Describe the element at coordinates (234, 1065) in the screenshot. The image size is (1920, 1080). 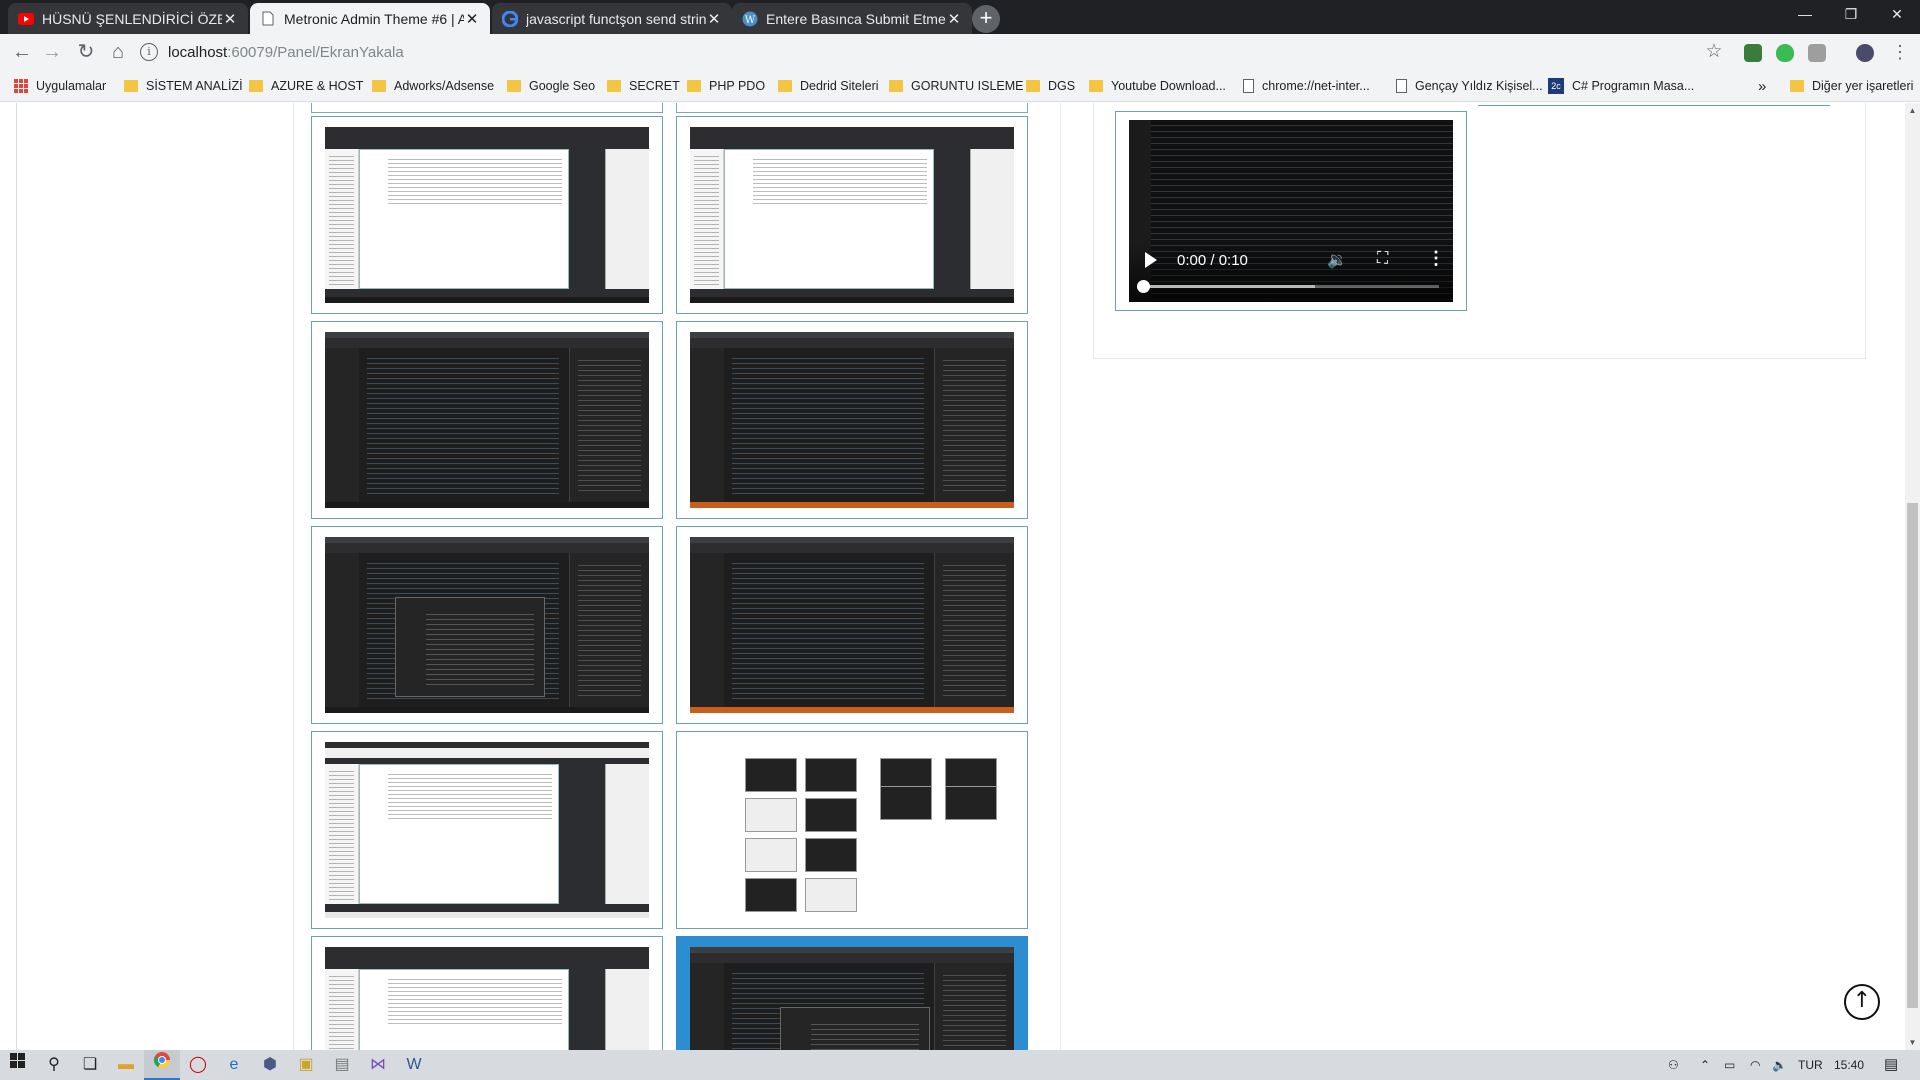
I see `edge-icon: e` at that location.